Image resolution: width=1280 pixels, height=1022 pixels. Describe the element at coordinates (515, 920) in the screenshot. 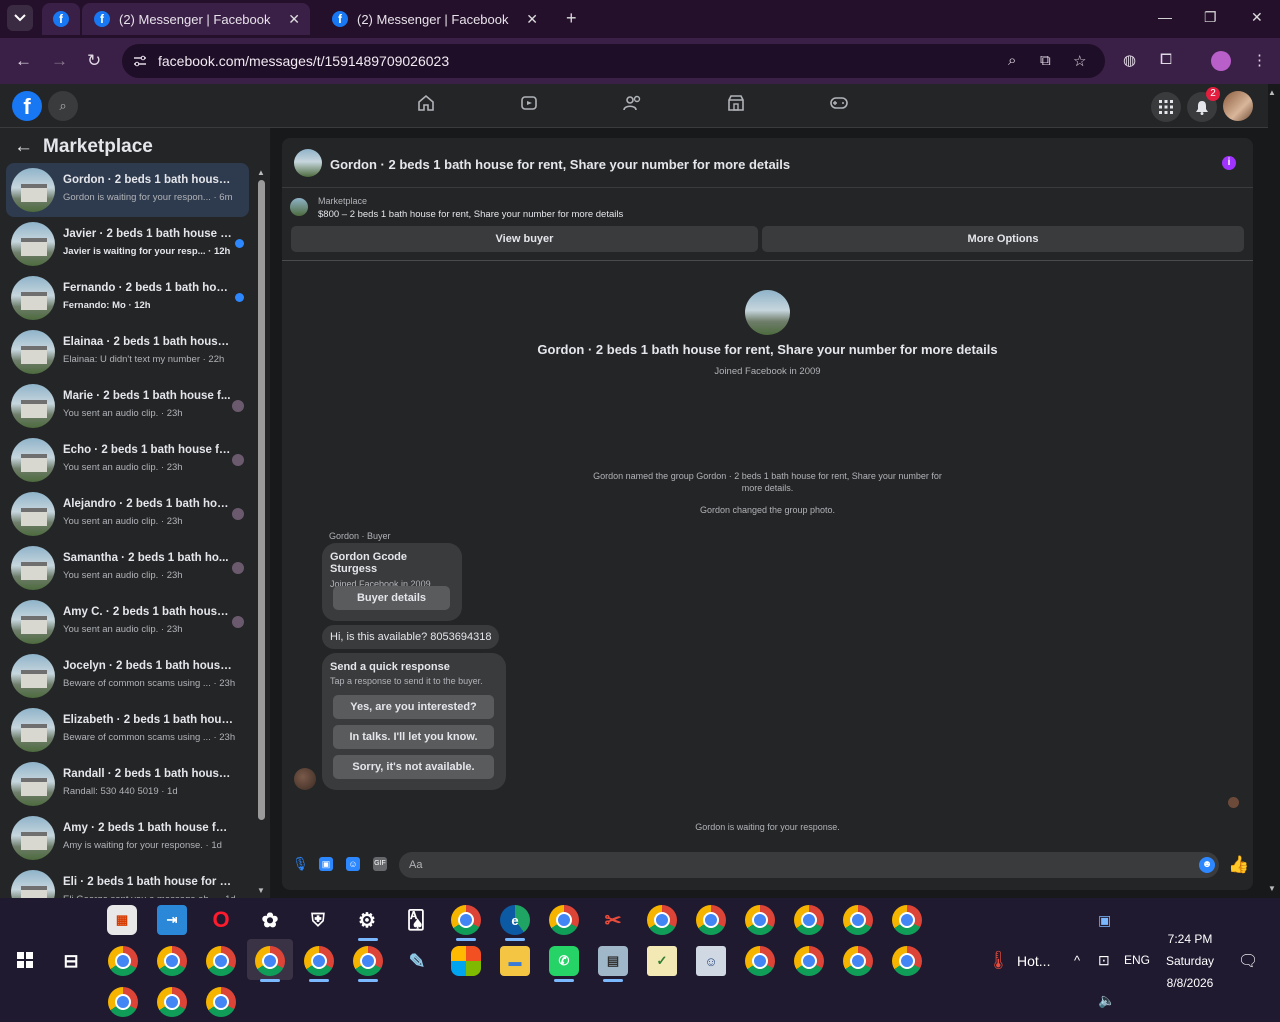

I see `edge-icon: e` at that location.